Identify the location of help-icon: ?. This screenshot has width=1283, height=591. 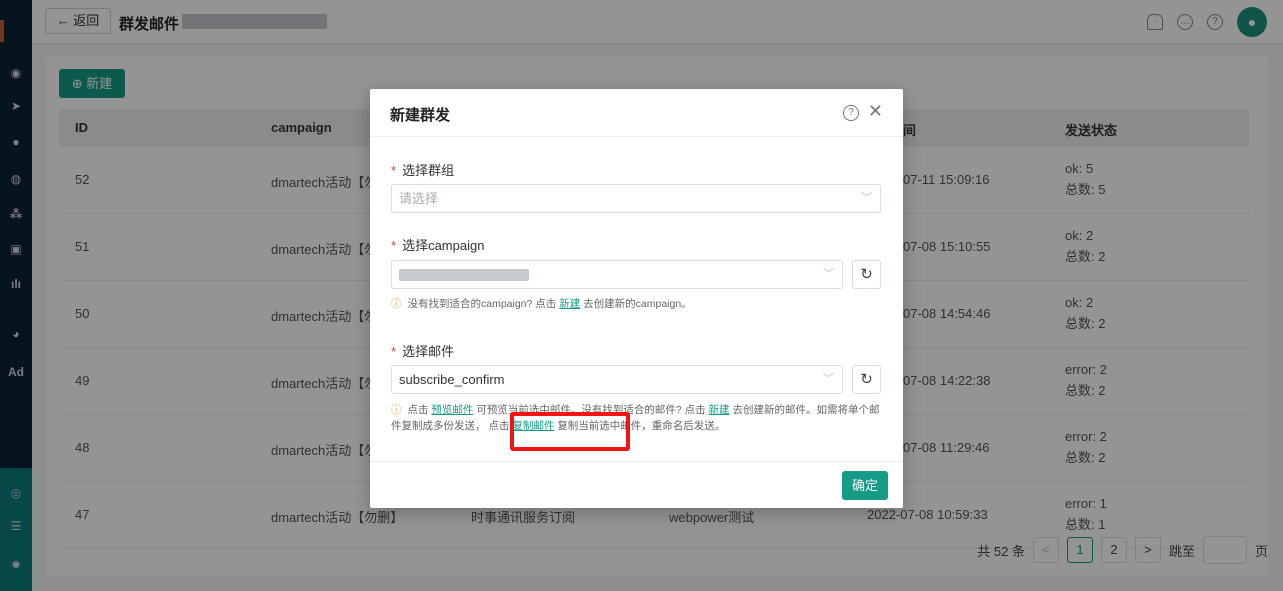
(851, 113).